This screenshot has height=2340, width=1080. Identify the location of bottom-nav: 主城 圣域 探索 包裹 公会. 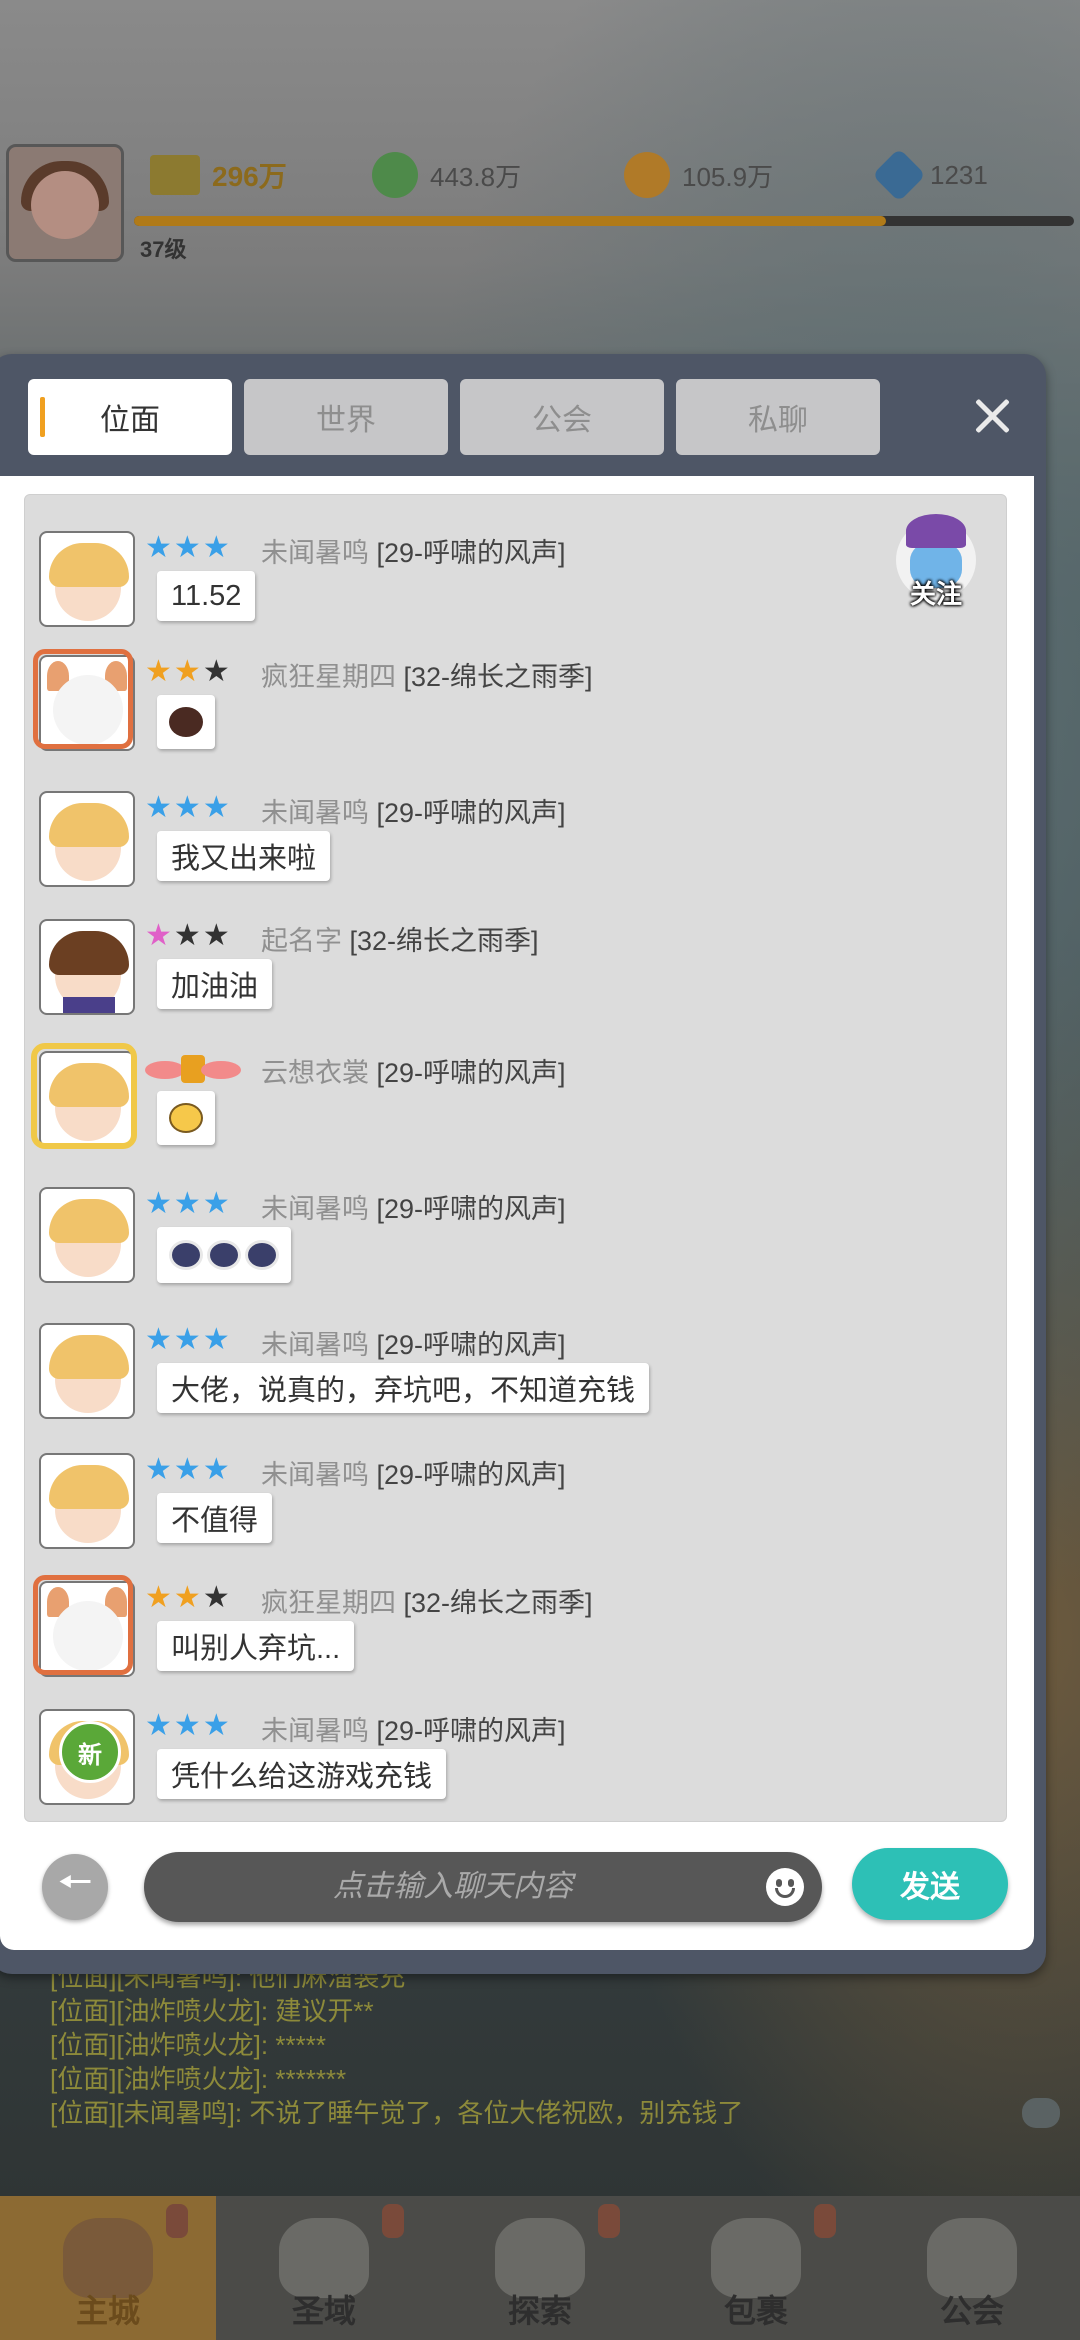
(540, 2268).